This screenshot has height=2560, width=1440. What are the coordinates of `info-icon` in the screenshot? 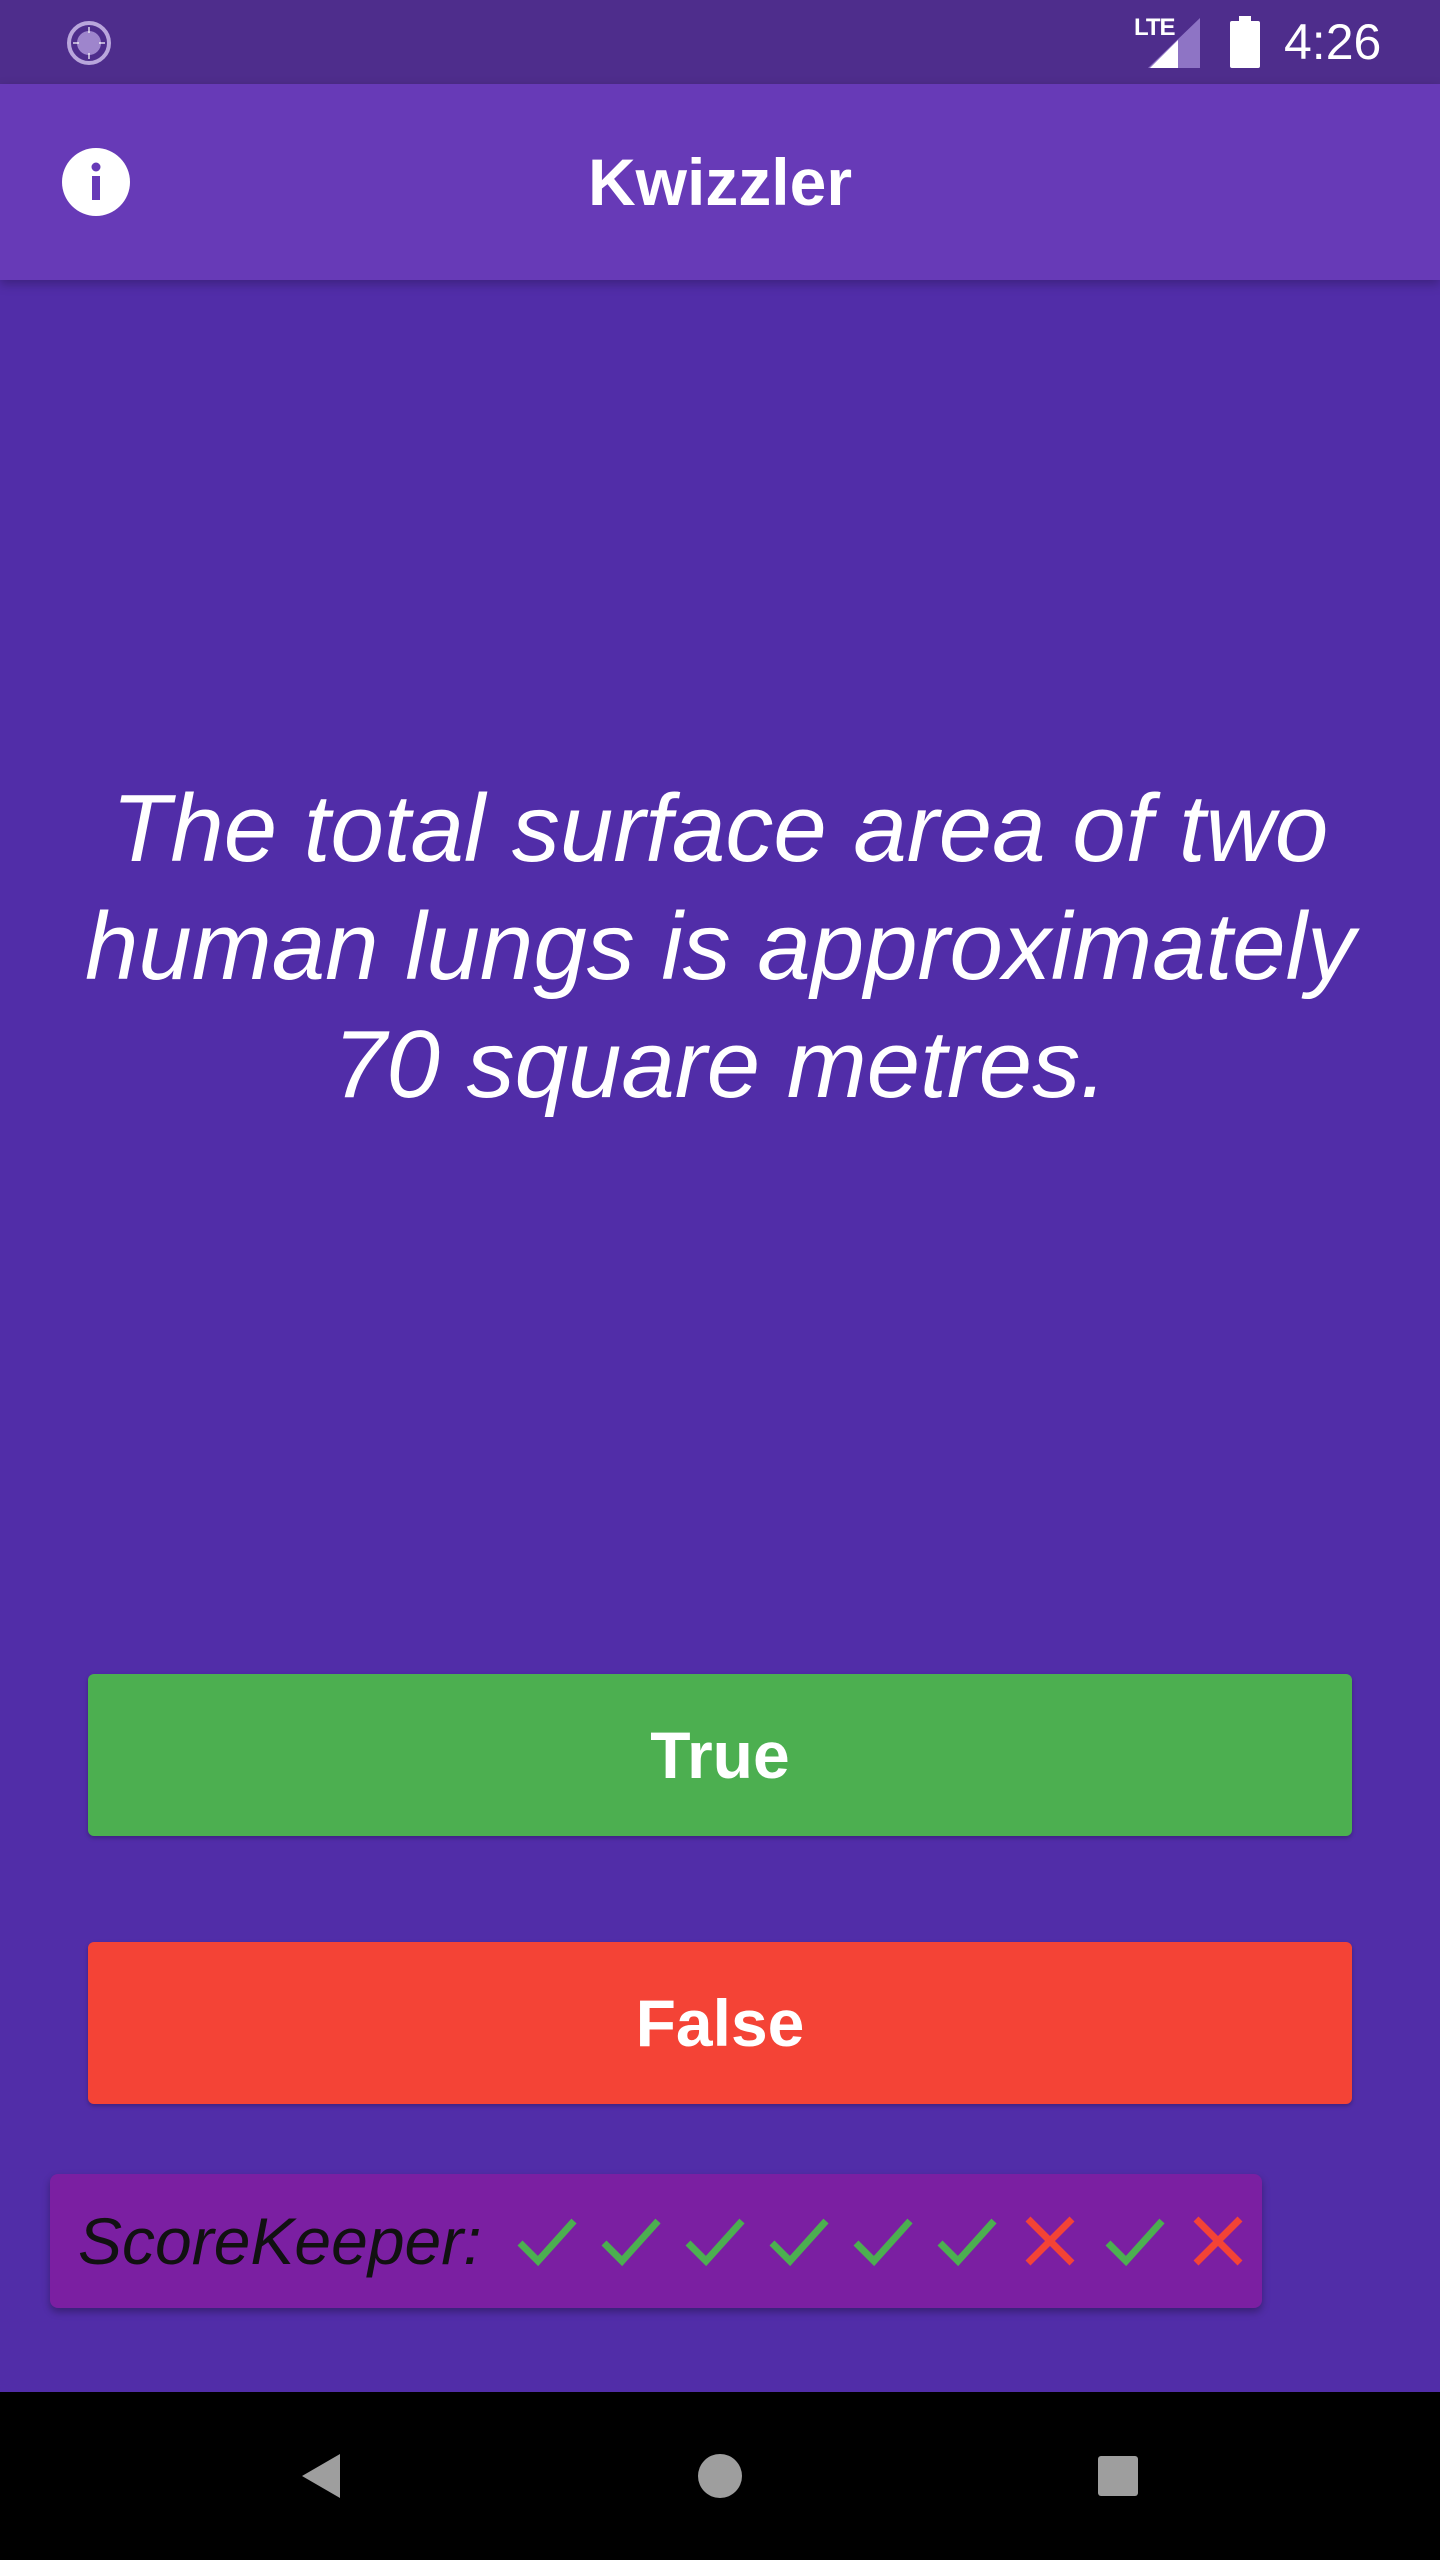 It's located at (96, 182).